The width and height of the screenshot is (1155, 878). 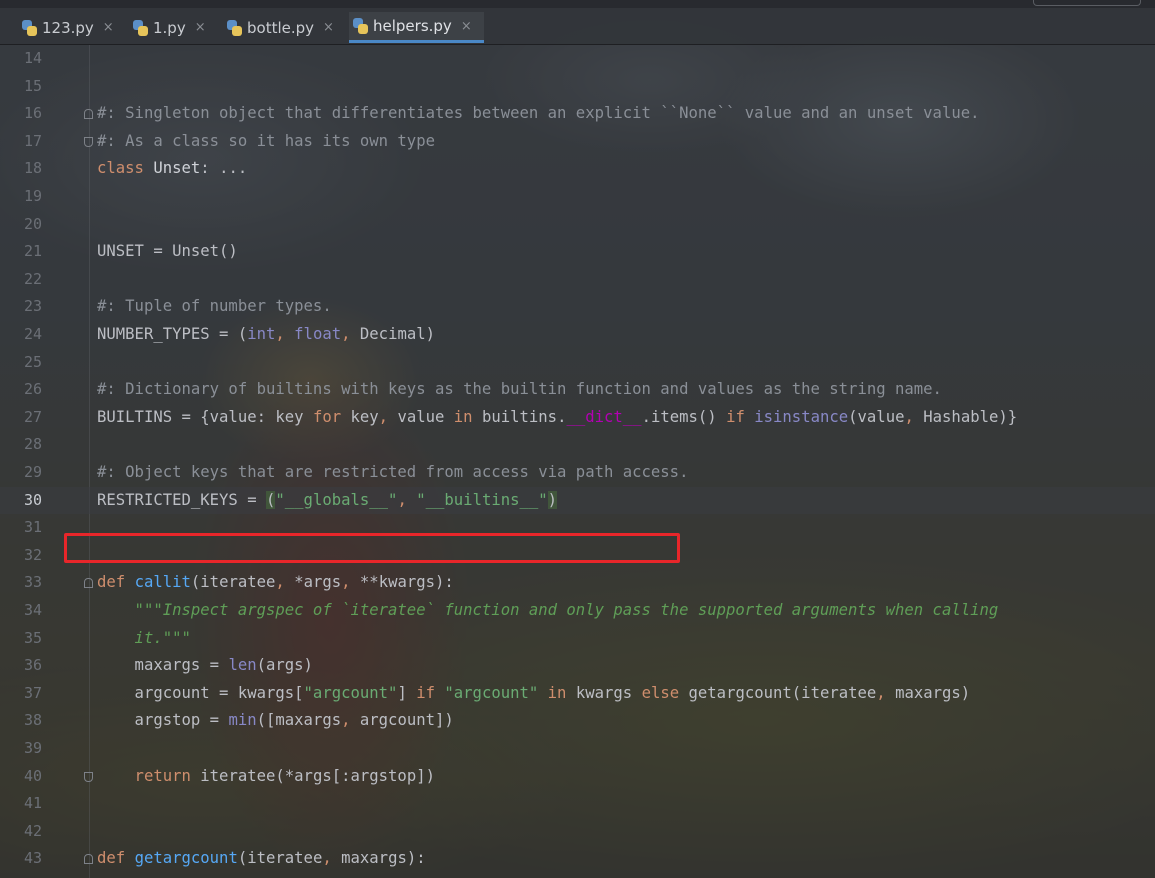 I want to click on code-token: ], so click(x=407, y=692).